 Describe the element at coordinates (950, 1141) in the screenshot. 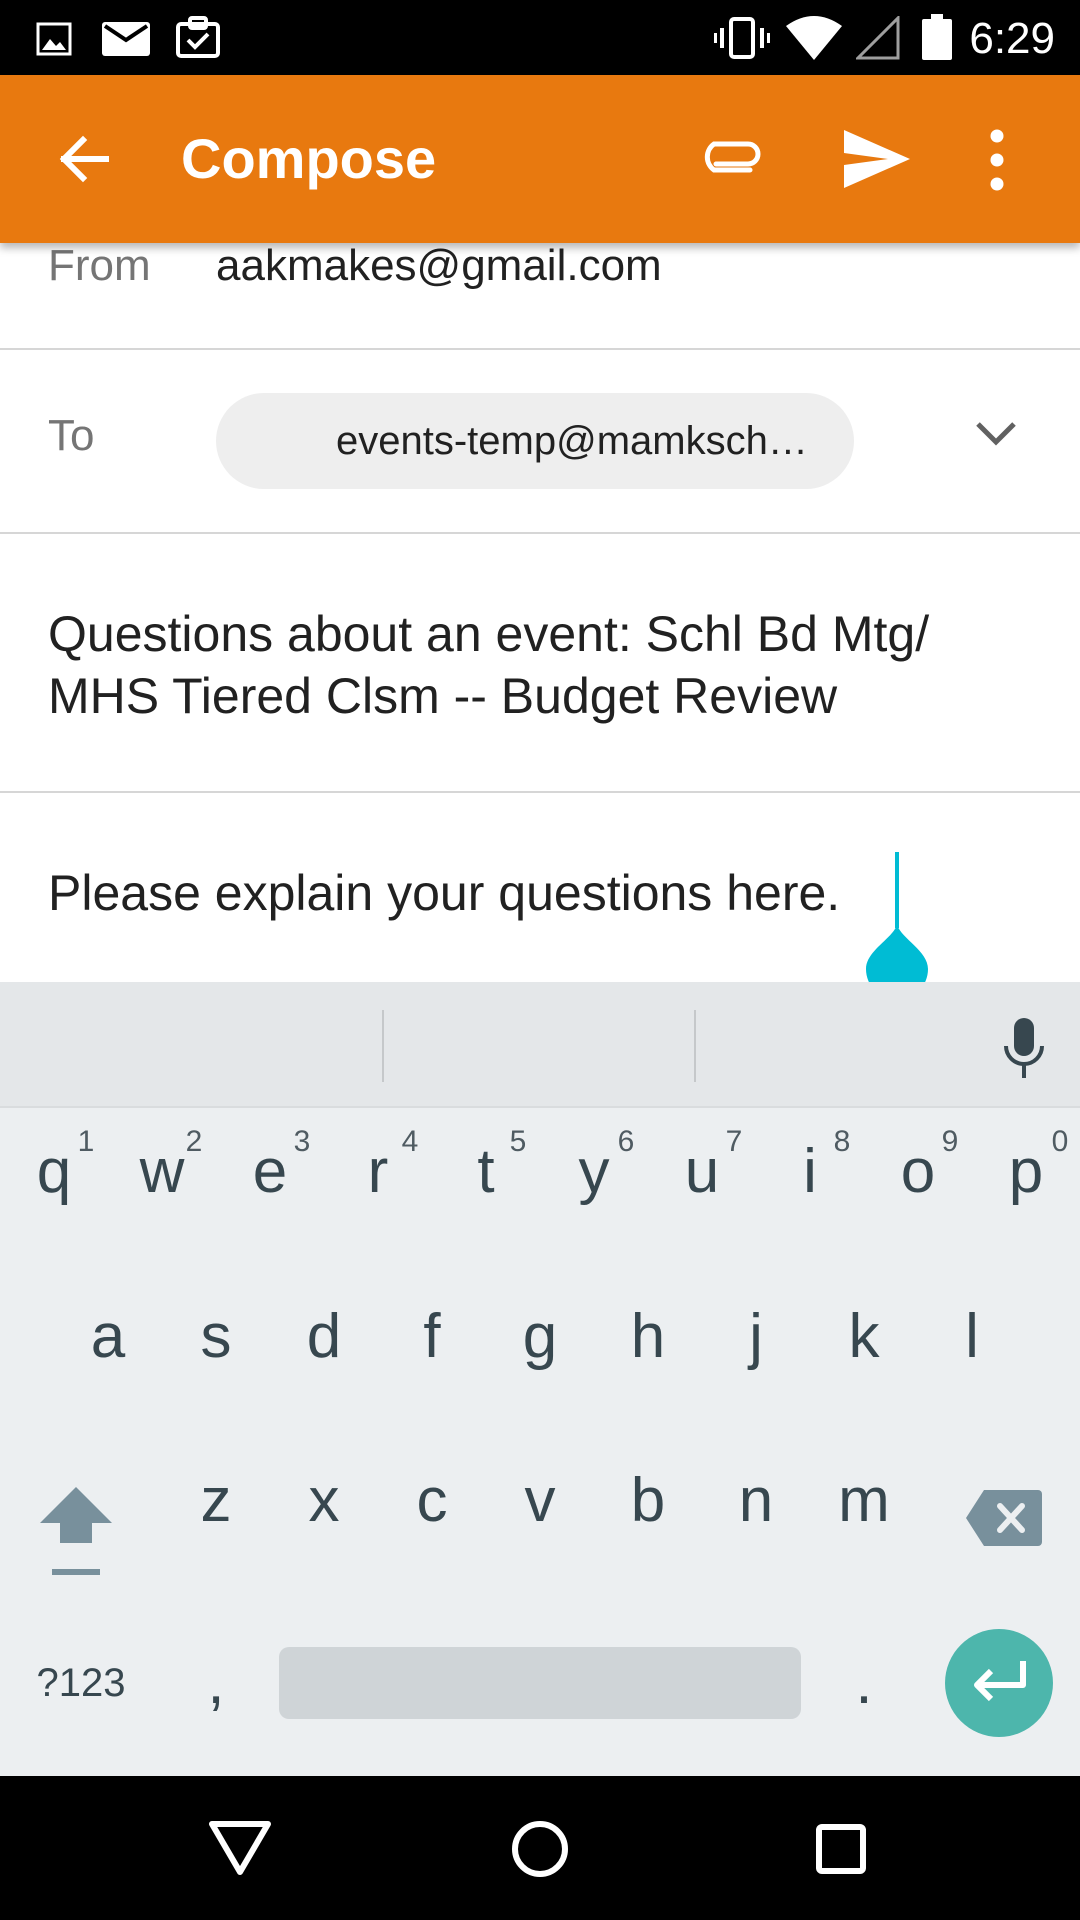

I see `key-hint-9: 9` at that location.